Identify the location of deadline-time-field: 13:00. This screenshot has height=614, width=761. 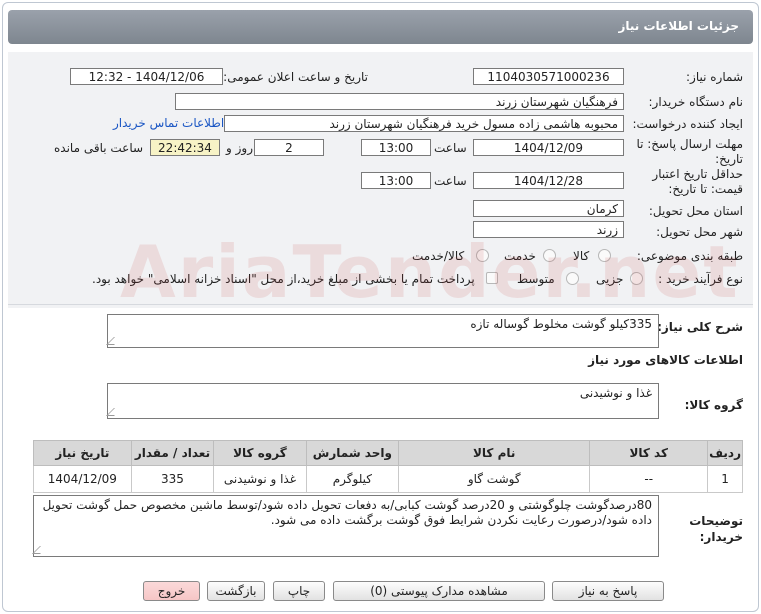
(396, 147).